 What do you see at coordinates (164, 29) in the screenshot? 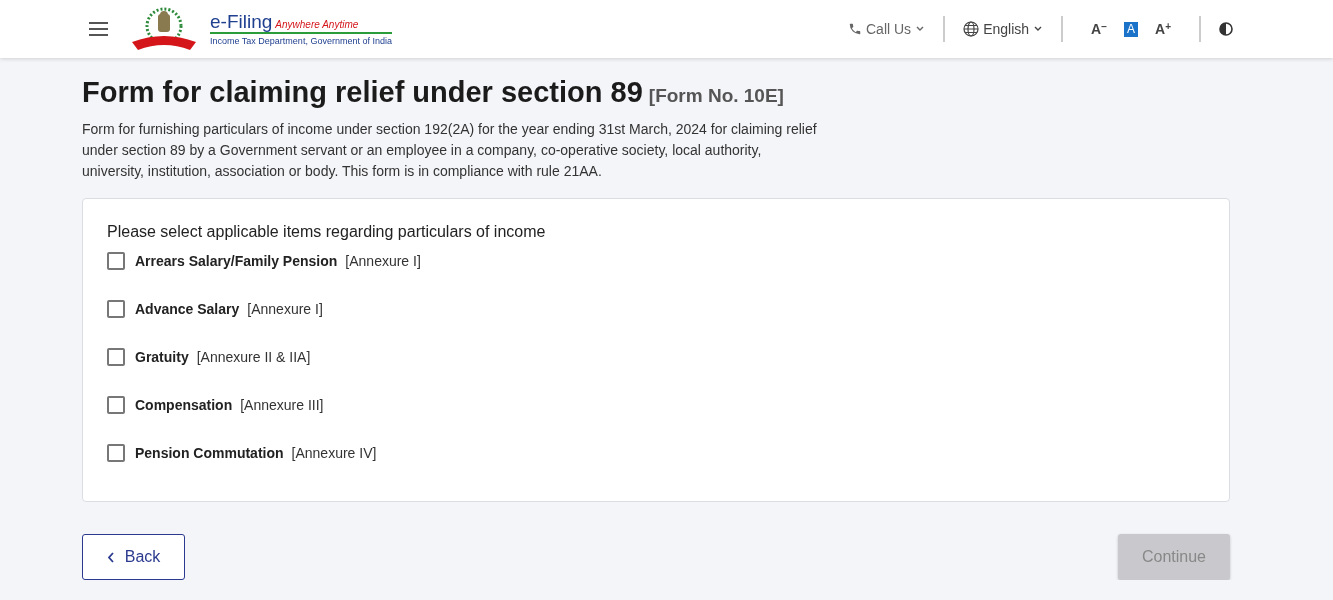
I see `emblem-logo-icon` at bounding box center [164, 29].